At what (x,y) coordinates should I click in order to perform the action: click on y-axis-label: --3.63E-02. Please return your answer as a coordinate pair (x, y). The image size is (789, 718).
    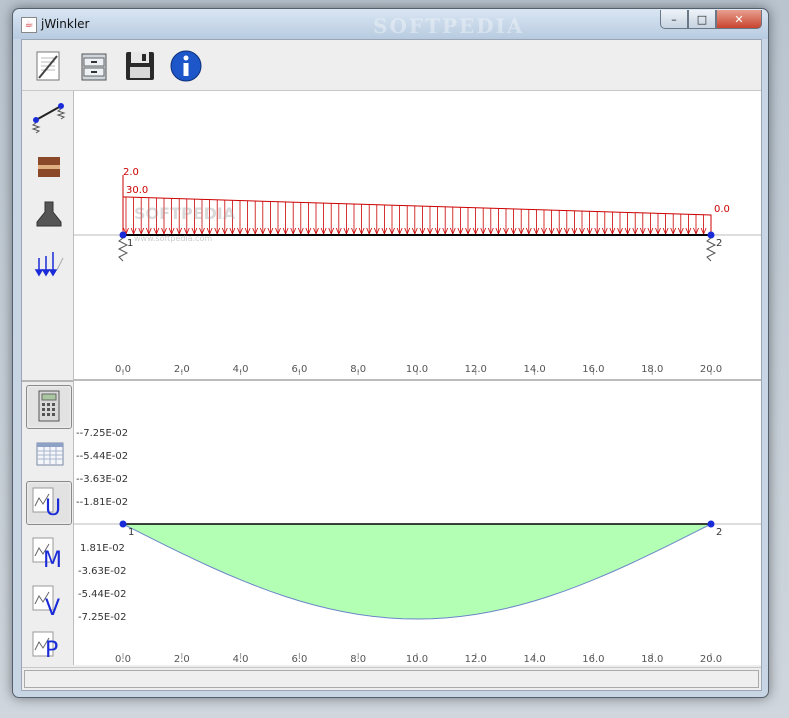
    Looking at the image, I should click on (102, 479).